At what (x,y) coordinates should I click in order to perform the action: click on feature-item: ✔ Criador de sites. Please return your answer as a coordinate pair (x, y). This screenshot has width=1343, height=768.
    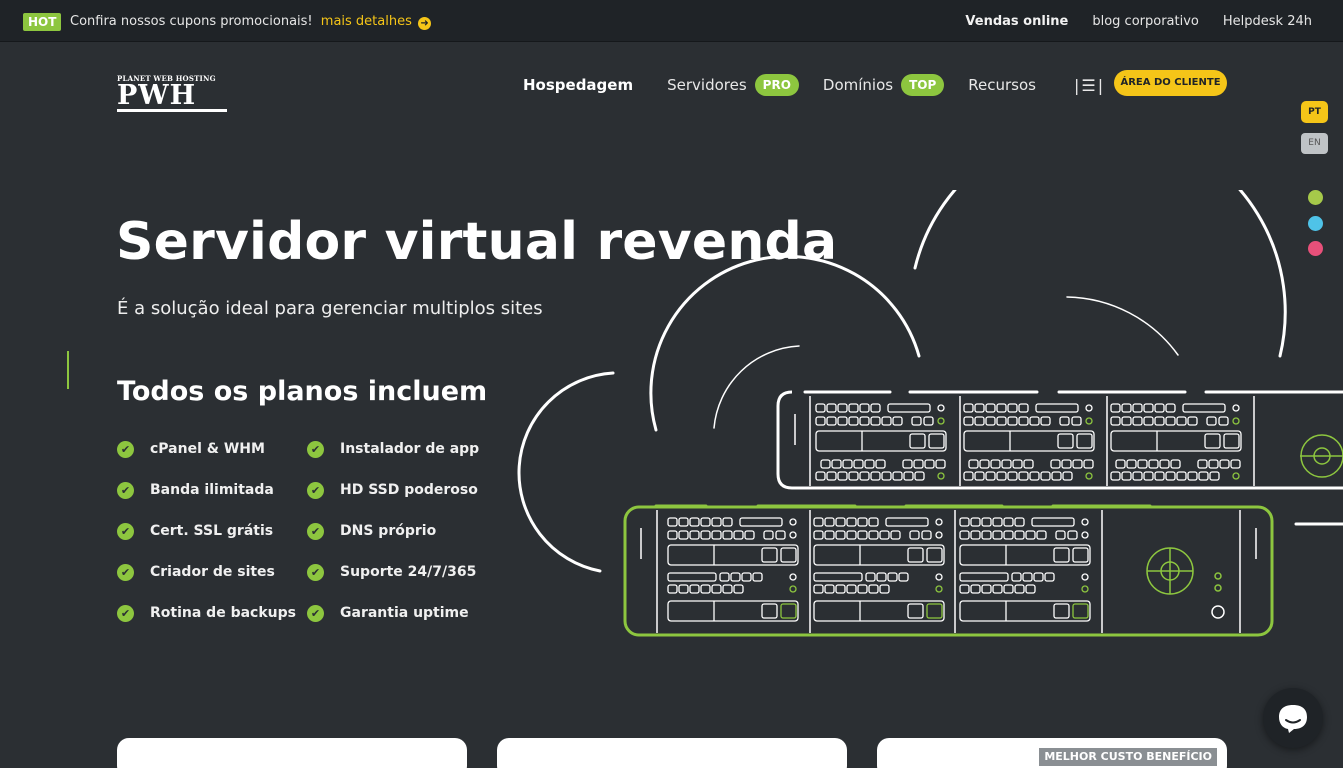
    Looking at the image, I should click on (212, 572).